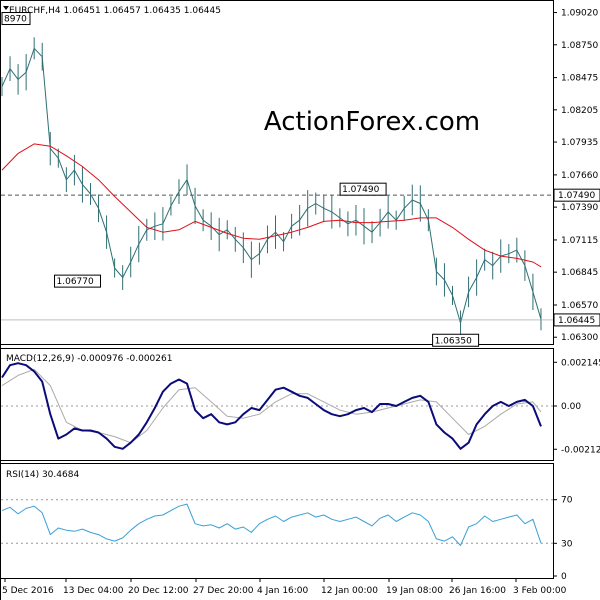  Describe the element at coordinates (349, 591) in the screenshot. I see `time-tick-label: 12 Jan 00:00` at that location.